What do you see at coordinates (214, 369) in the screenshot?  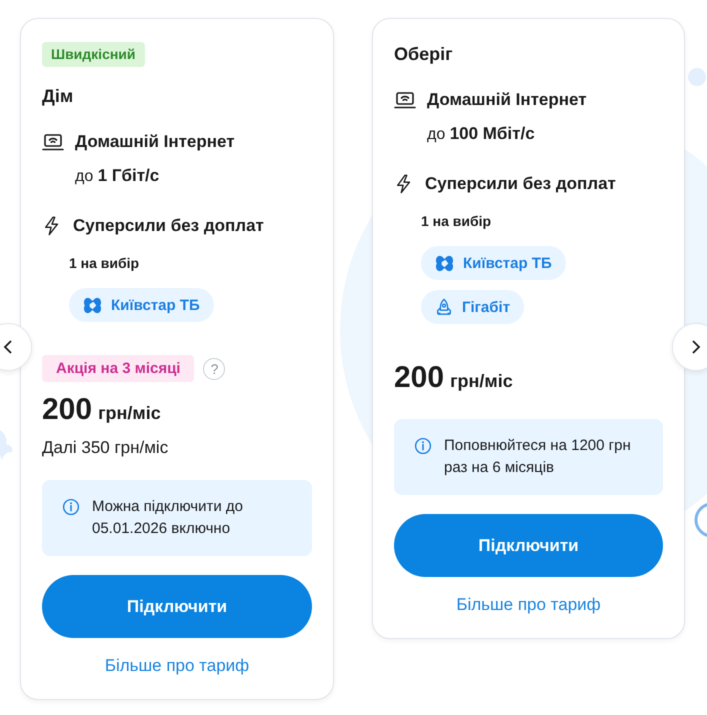 I see `help-button: ?` at bounding box center [214, 369].